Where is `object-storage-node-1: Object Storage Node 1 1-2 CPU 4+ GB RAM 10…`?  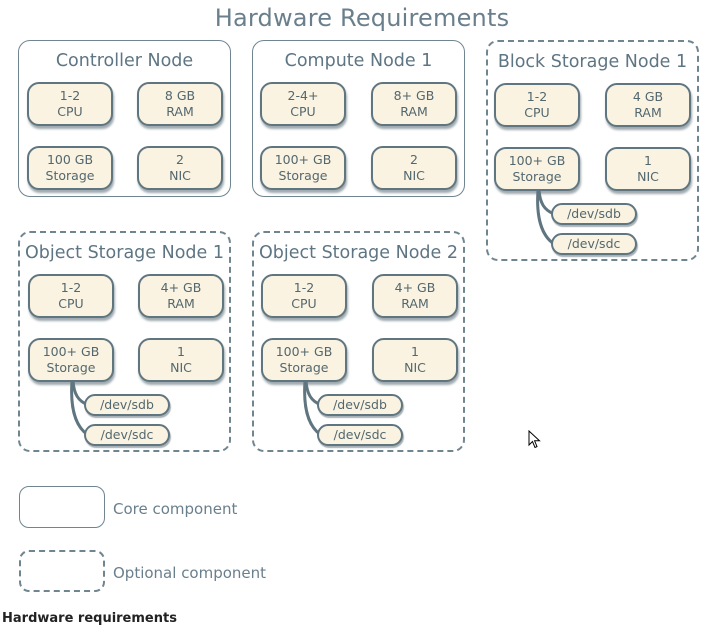 object-storage-node-1: Object Storage Node 1 1-2 CPU 4+ GB RAM 10… is located at coordinates (124, 341).